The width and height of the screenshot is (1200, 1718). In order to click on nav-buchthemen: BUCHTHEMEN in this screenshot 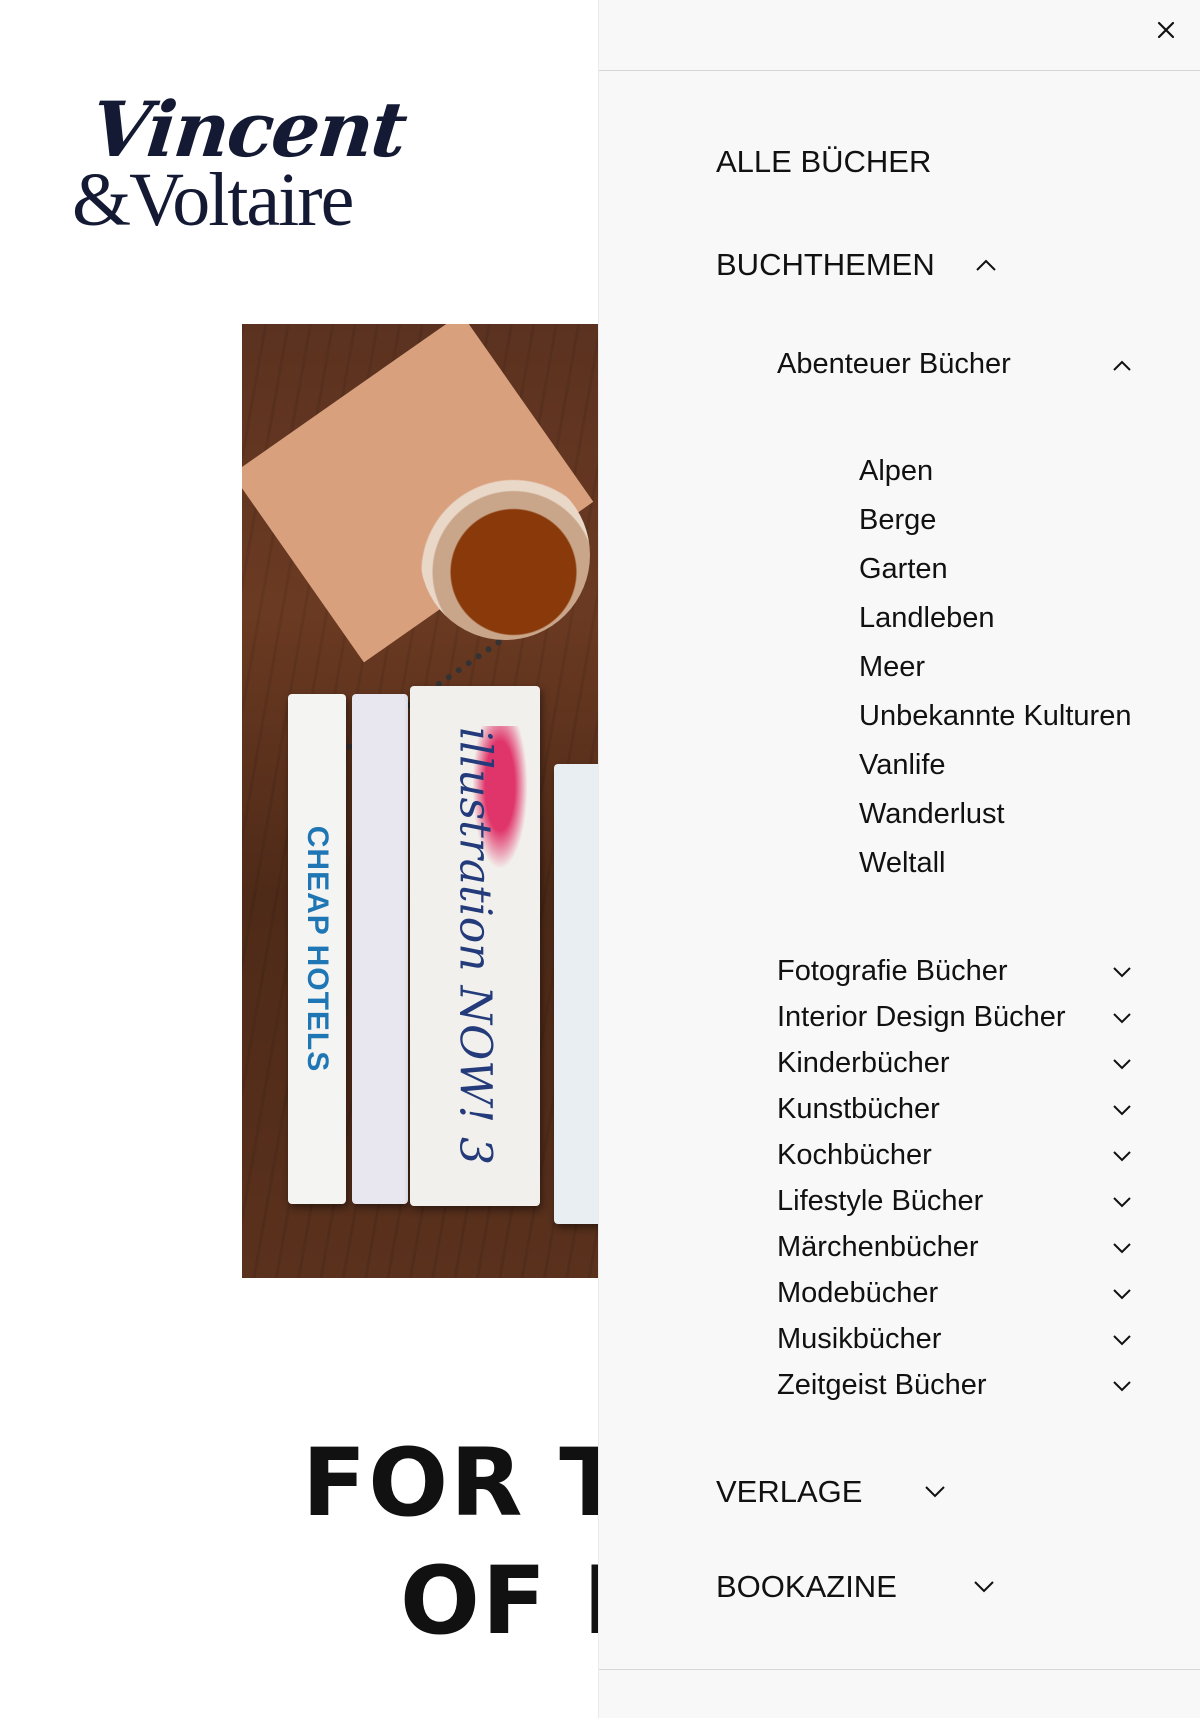, I will do `click(856, 265)`.